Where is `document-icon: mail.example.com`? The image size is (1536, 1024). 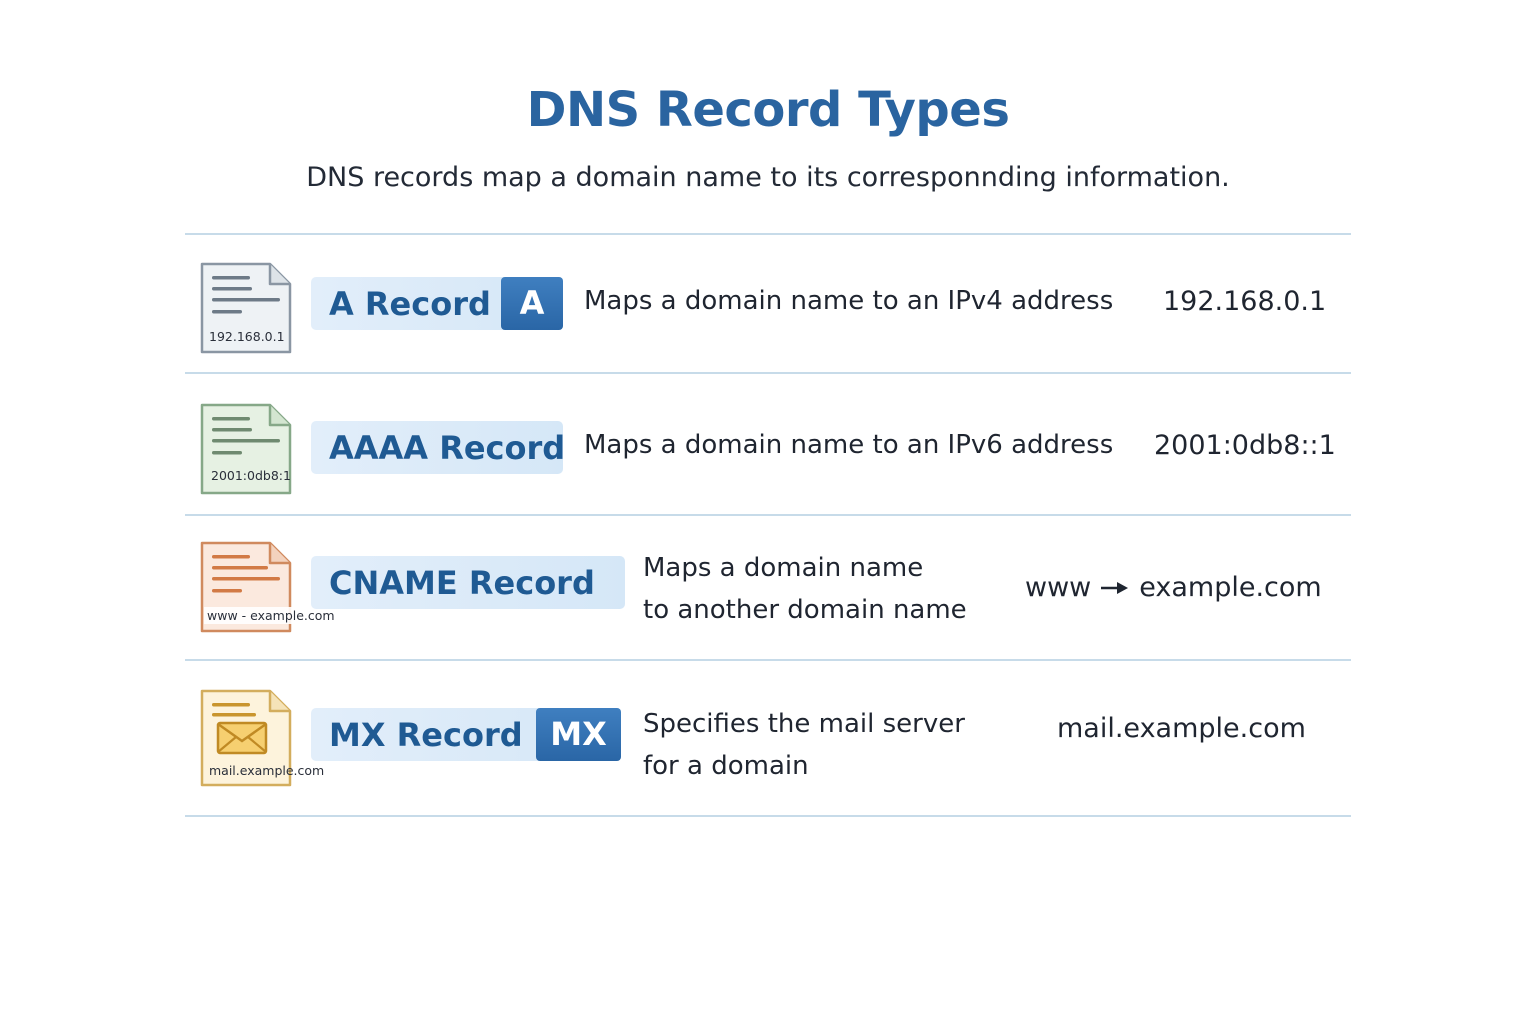
document-icon: mail.example.com is located at coordinates (262, 738).